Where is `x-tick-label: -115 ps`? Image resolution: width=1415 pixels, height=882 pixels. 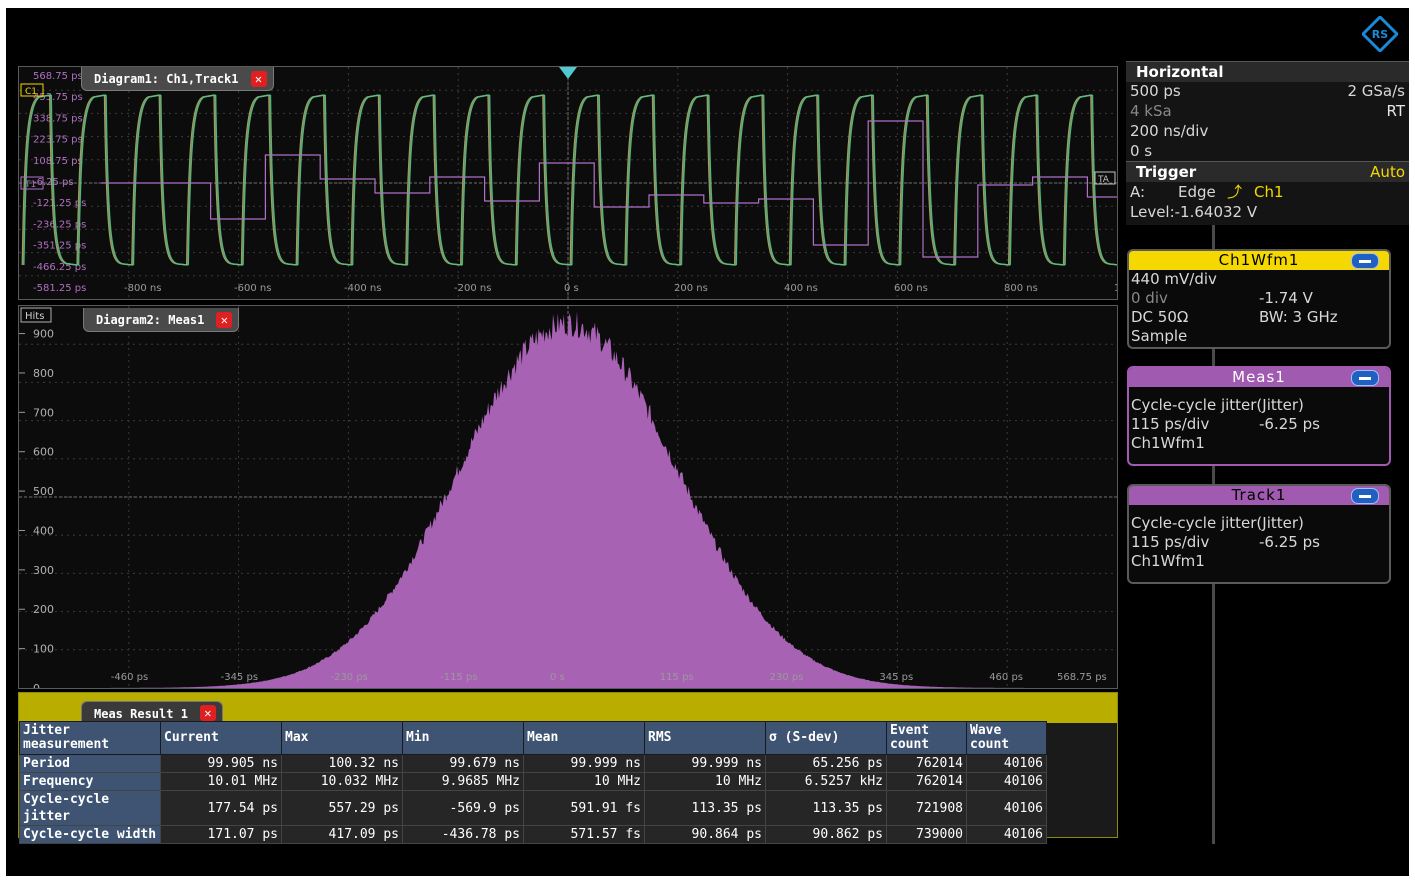
x-tick-label: -115 ps is located at coordinates (458, 677).